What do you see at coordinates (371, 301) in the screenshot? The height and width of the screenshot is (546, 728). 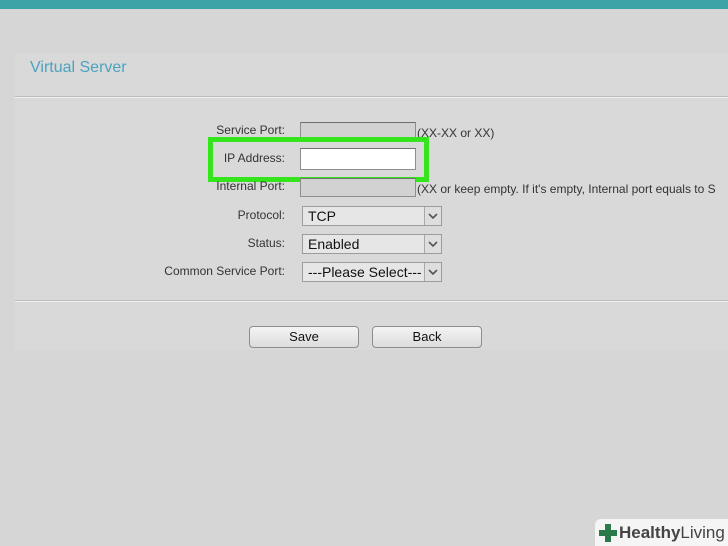 I see `form-divider-highlight` at bounding box center [371, 301].